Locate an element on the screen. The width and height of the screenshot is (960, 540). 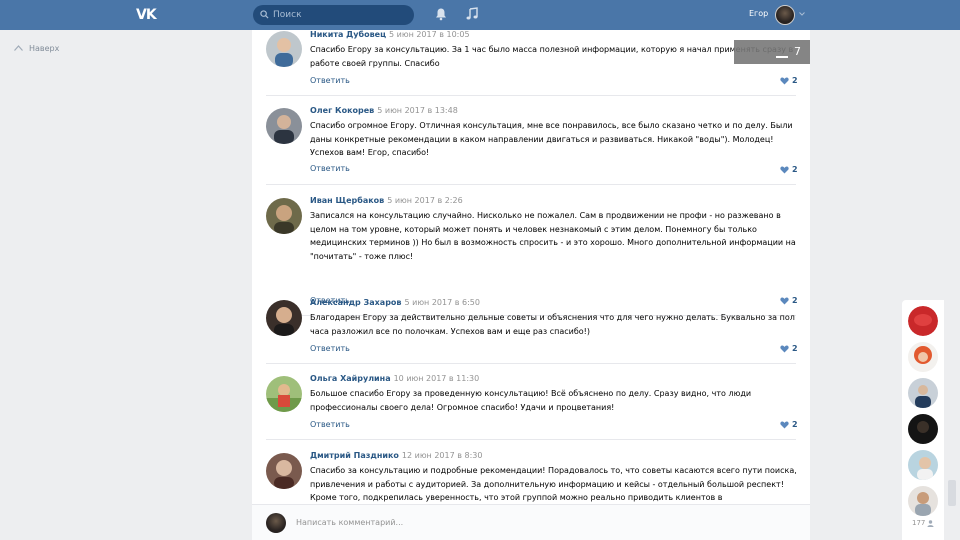
comment-author: Ольга Хайрулина 10 июн 2017 в 11:30 is located at coordinates (394, 378).